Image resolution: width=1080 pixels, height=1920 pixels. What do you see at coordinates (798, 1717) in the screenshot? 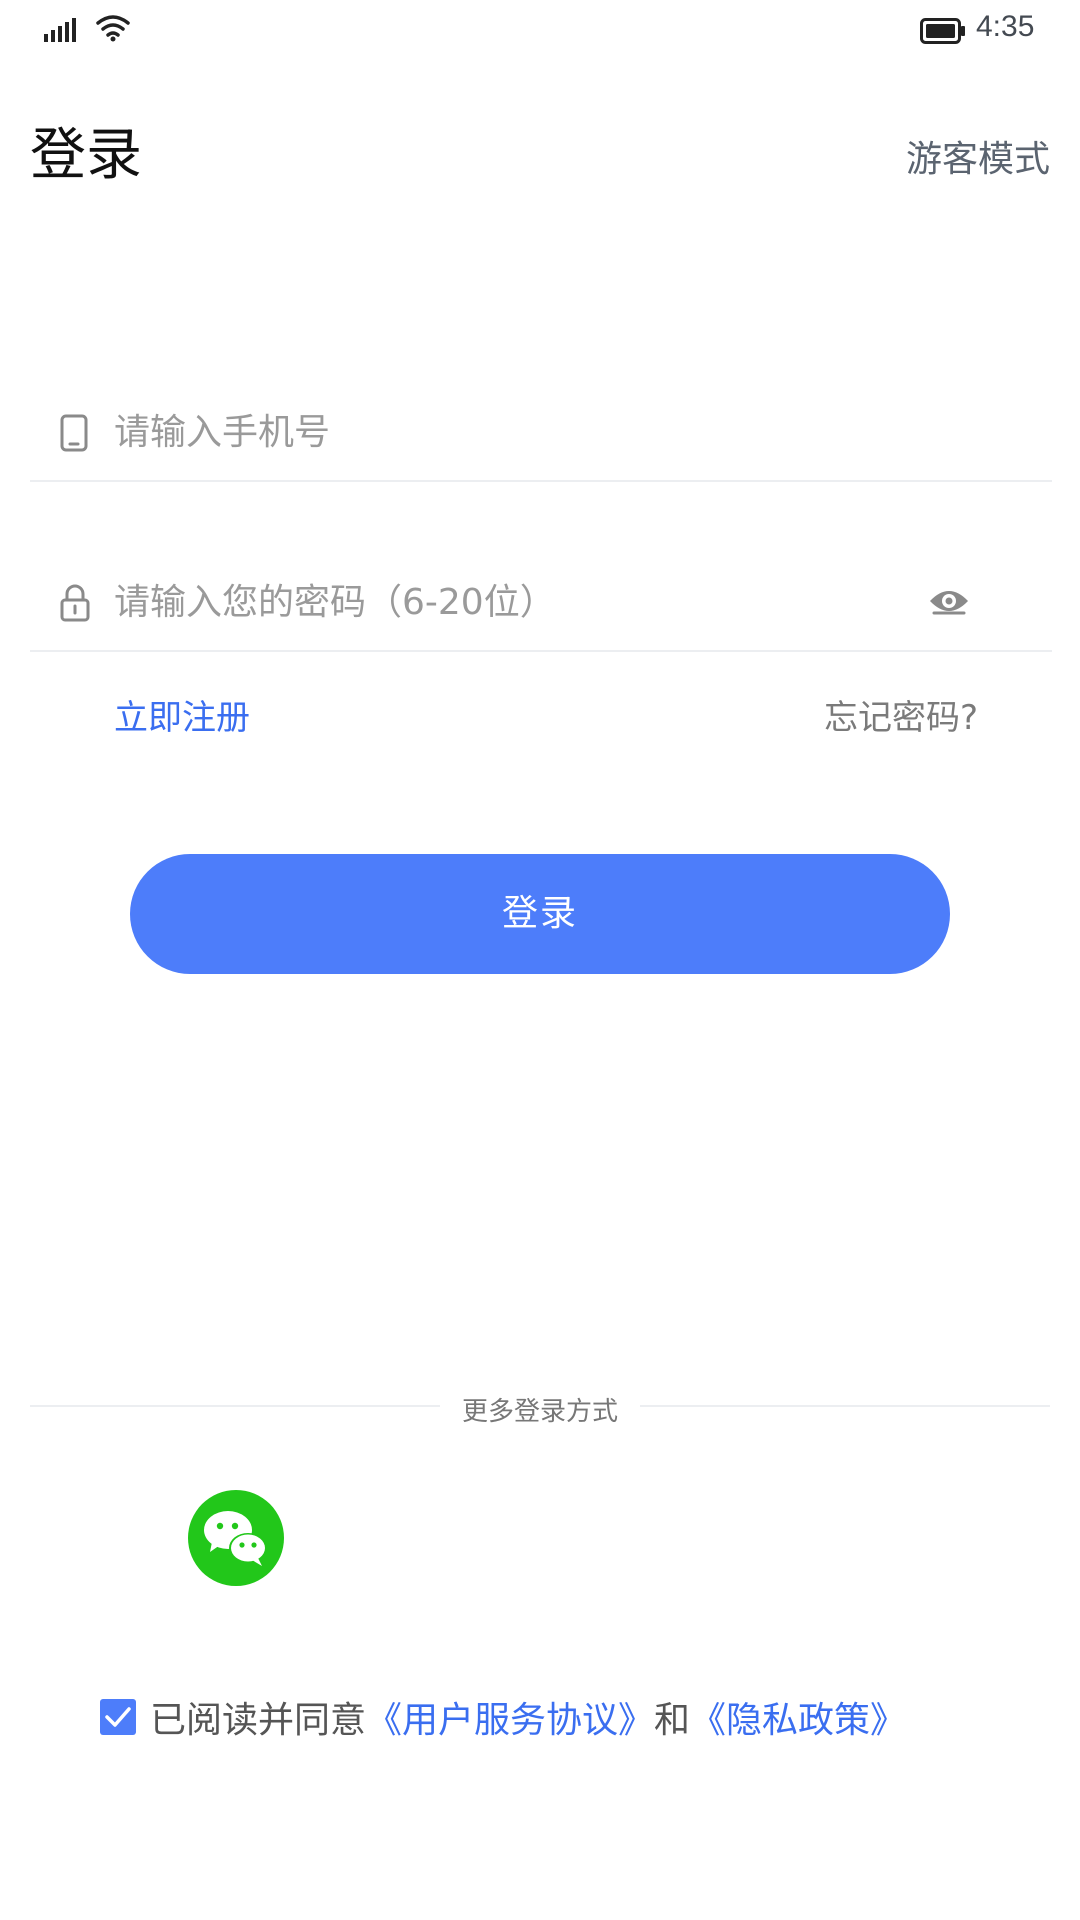
I see `privacy-policy-link: 《隐私政策》` at bounding box center [798, 1717].